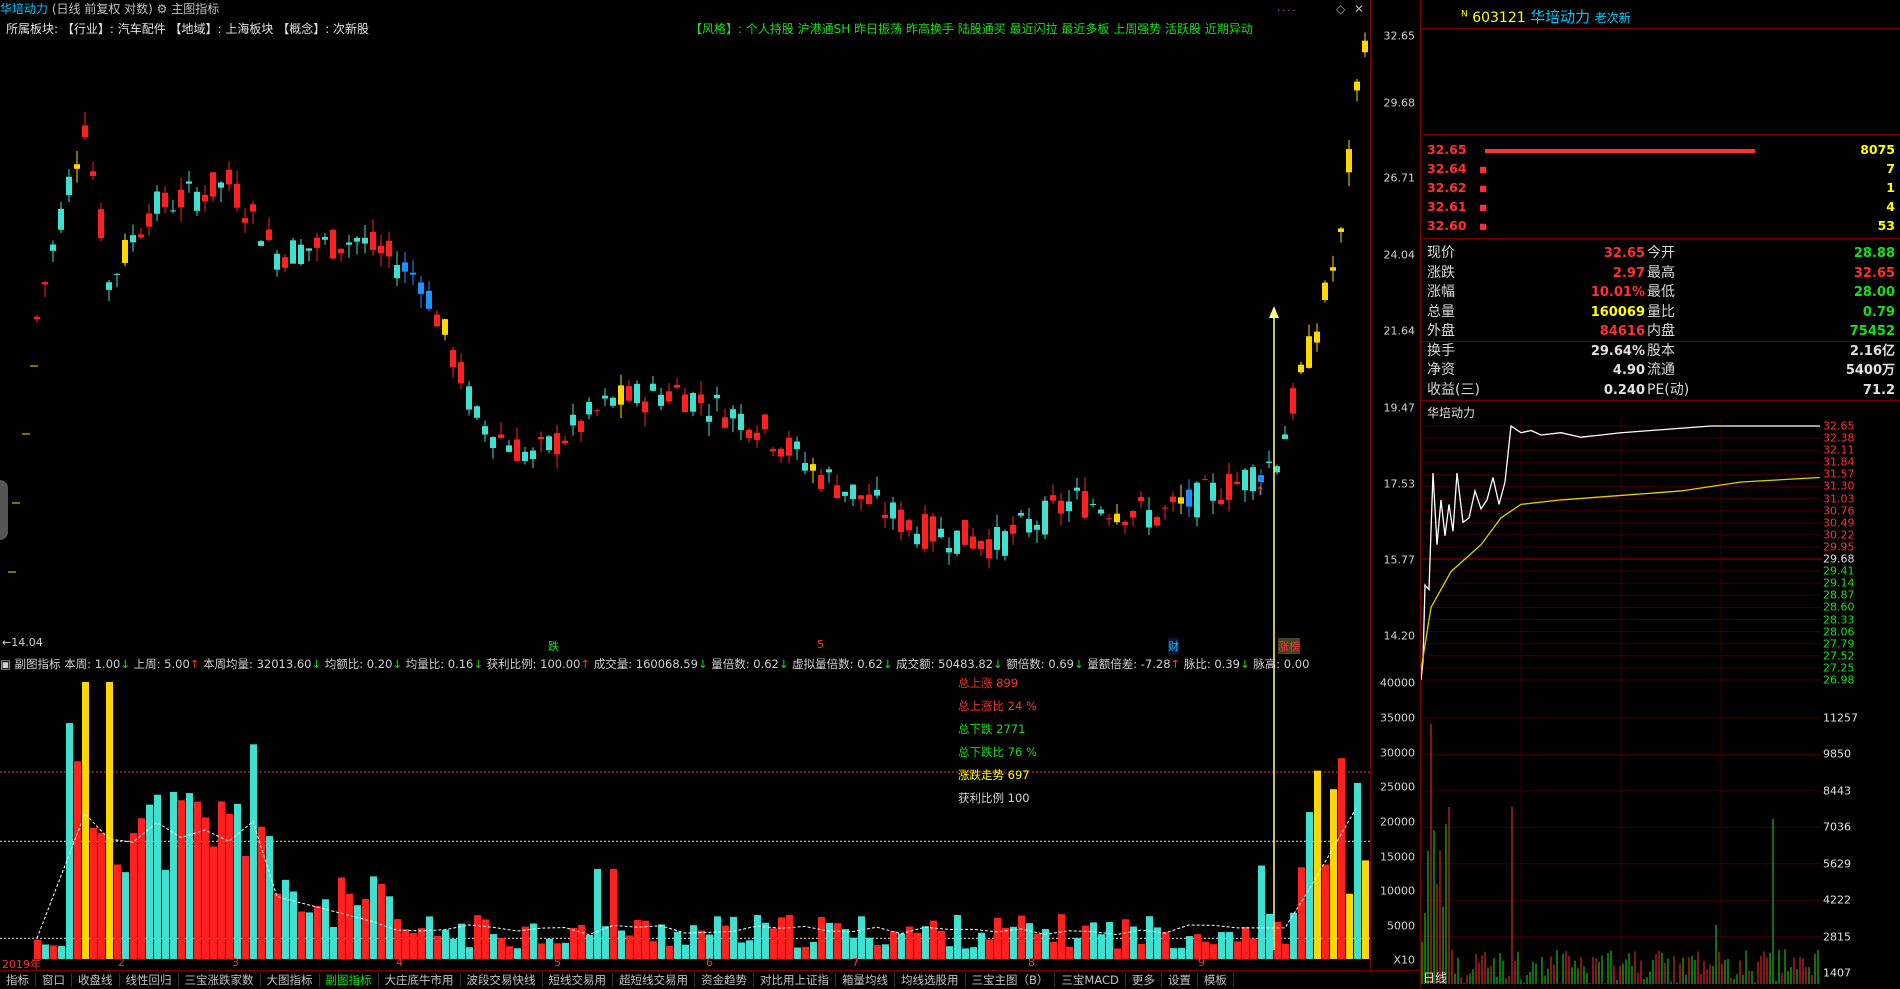 The height and width of the screenshot is (989, 1900). What do you see at coordinates (4, 510) in the screenshot?
I see `left-scroll-handle` at bounding box center [4, 510].